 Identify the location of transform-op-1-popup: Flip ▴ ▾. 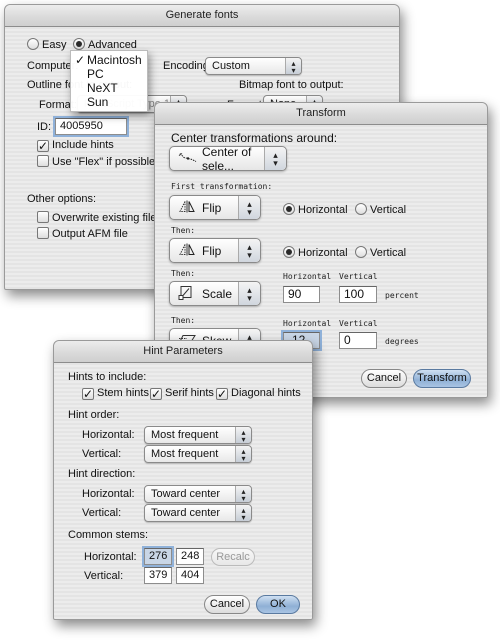
(215, 207).